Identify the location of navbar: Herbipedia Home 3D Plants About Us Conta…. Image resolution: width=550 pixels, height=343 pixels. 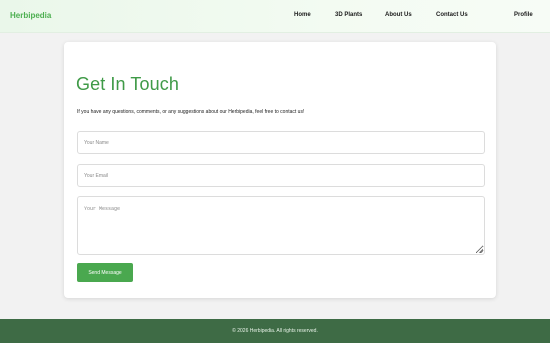
(275, 16).